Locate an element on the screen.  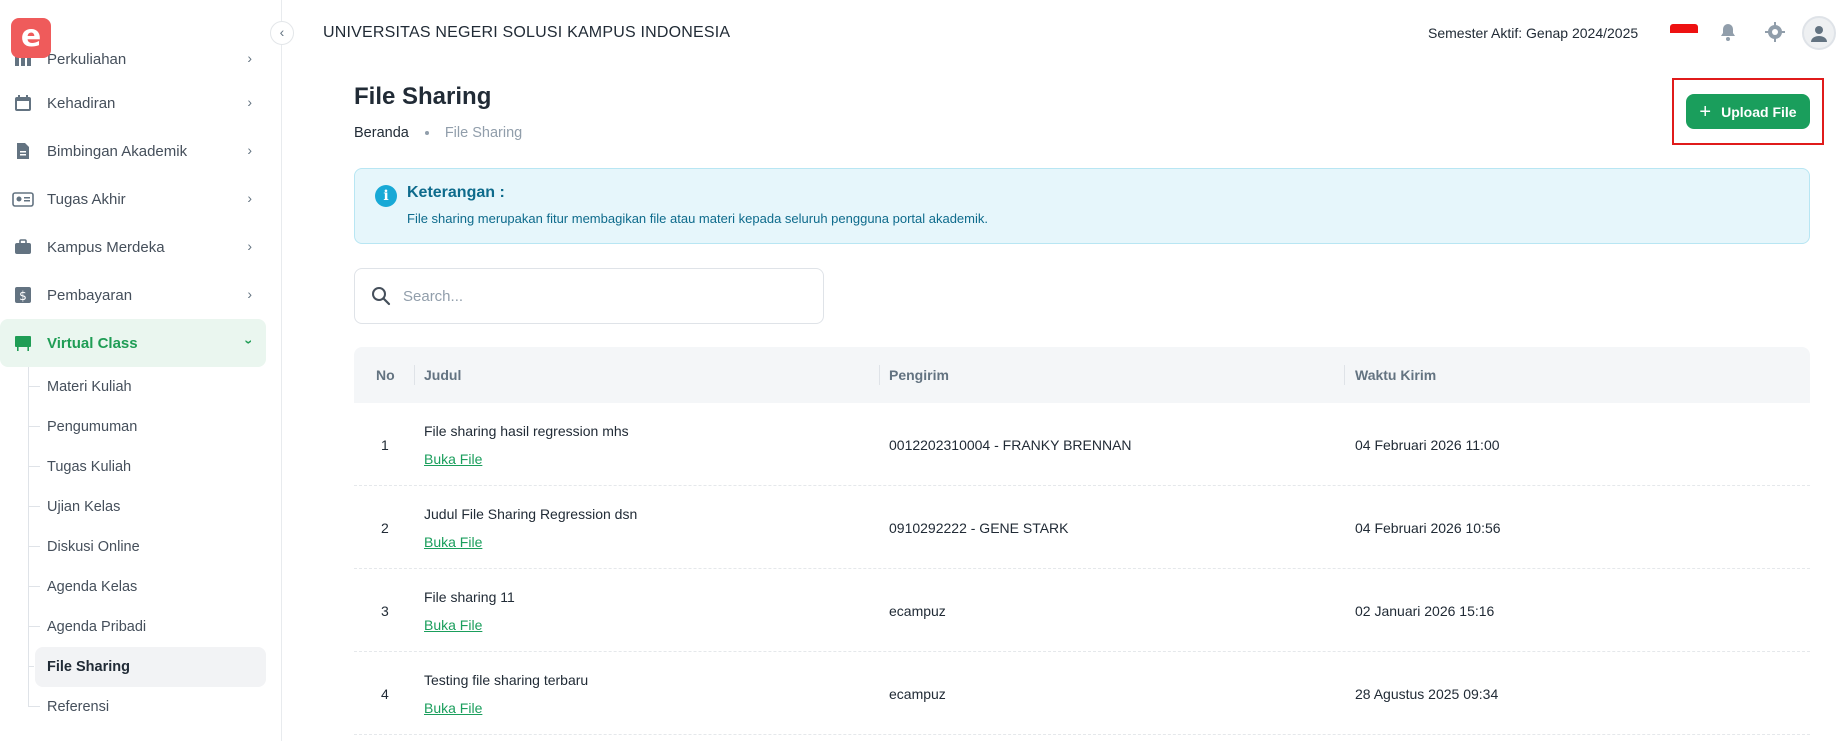
column-header-judul: Judul is located at coordinates (442, 375).